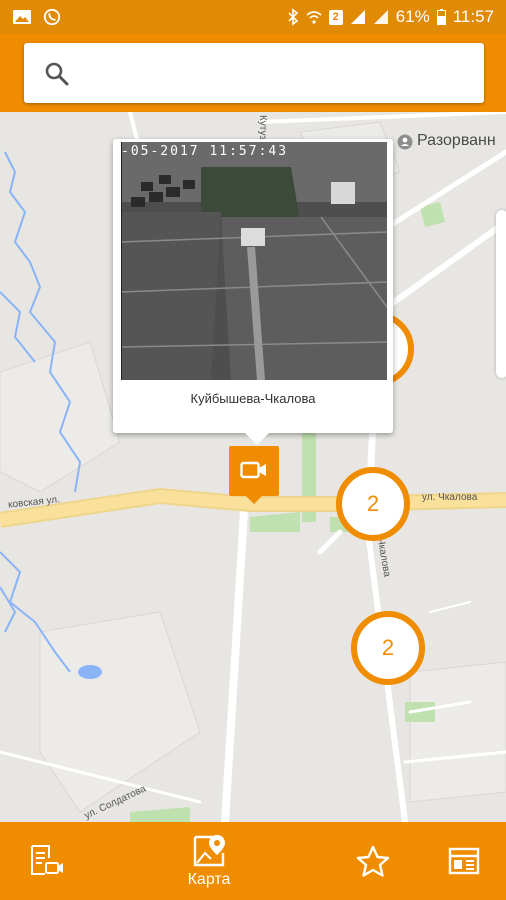 Image resolution: width=506 pixels, height=900 pixels. I want to click on star-icon, so click(373, 861).